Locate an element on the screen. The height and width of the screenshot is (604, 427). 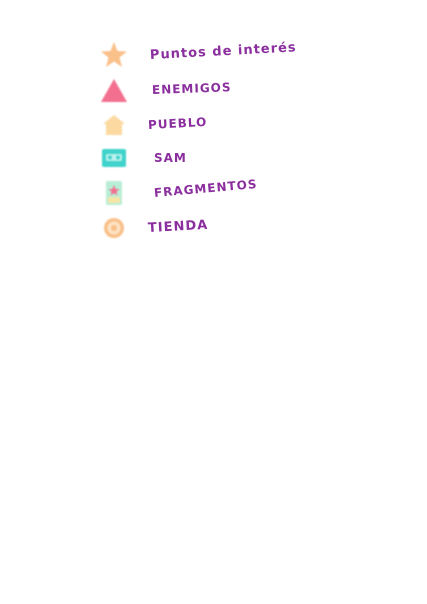
legend-label: PUEBLO is located at coordinates (177, 123).